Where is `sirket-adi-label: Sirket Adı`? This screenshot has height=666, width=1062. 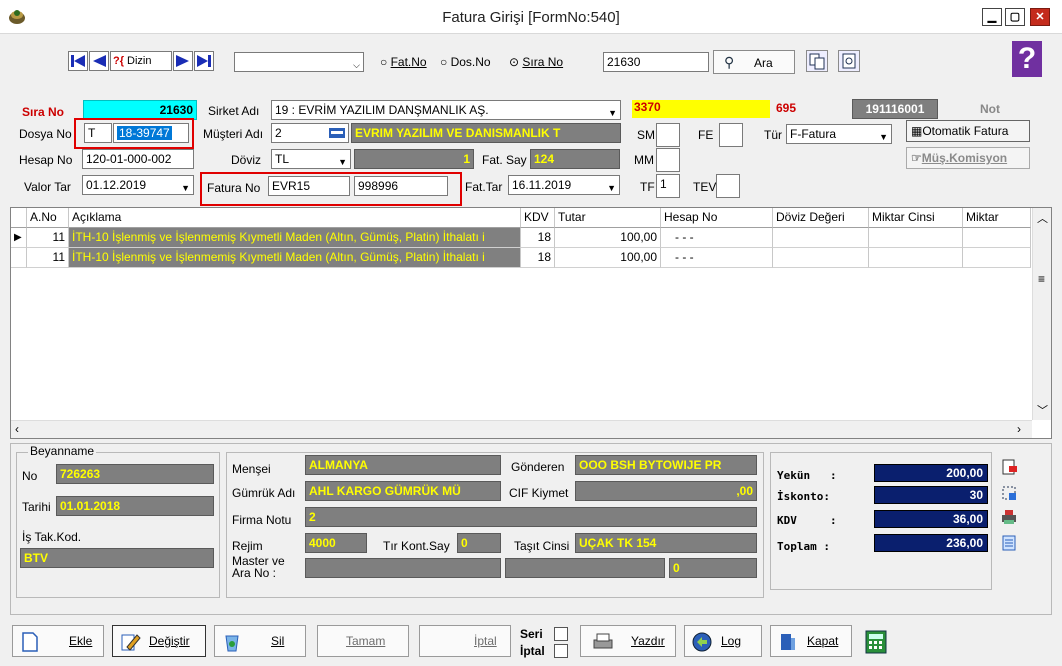
sirket-adi-label: Sirket Adı is located at coordinates (234, 111).